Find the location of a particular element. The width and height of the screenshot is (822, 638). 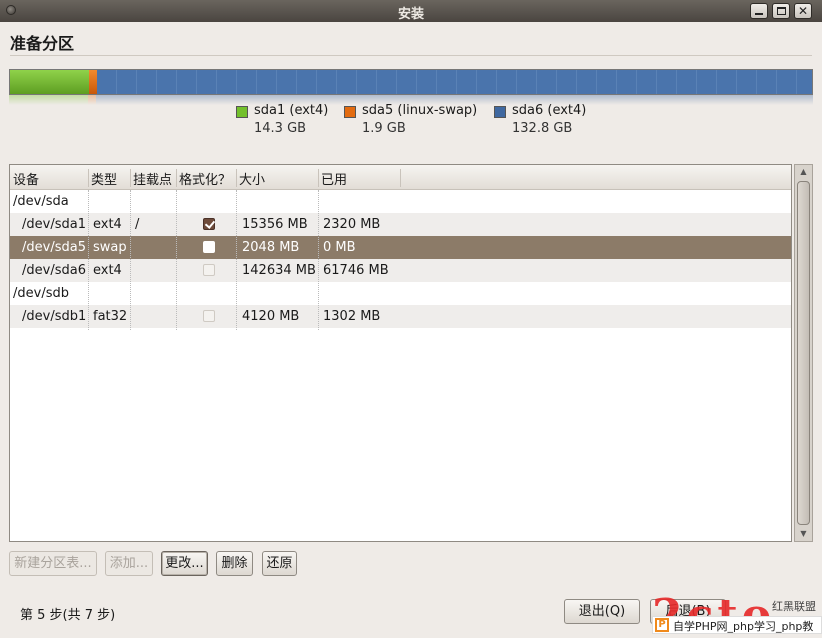

legend-size: 14.3 GB is located at coordinates (280, 128).